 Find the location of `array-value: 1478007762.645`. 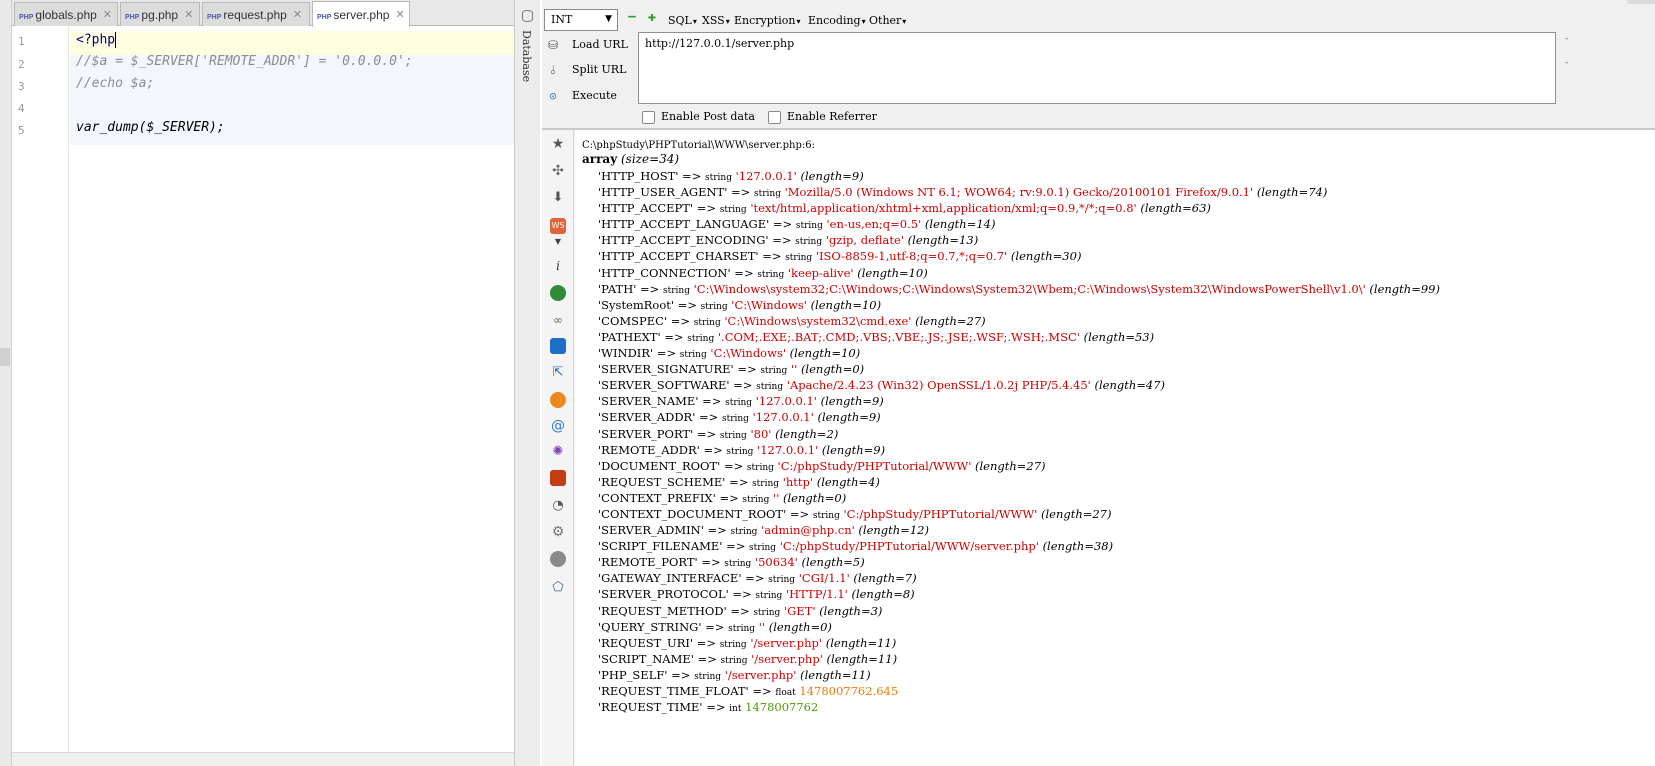

array-value: 1478007762.645 is located at coordinates (849, 691).